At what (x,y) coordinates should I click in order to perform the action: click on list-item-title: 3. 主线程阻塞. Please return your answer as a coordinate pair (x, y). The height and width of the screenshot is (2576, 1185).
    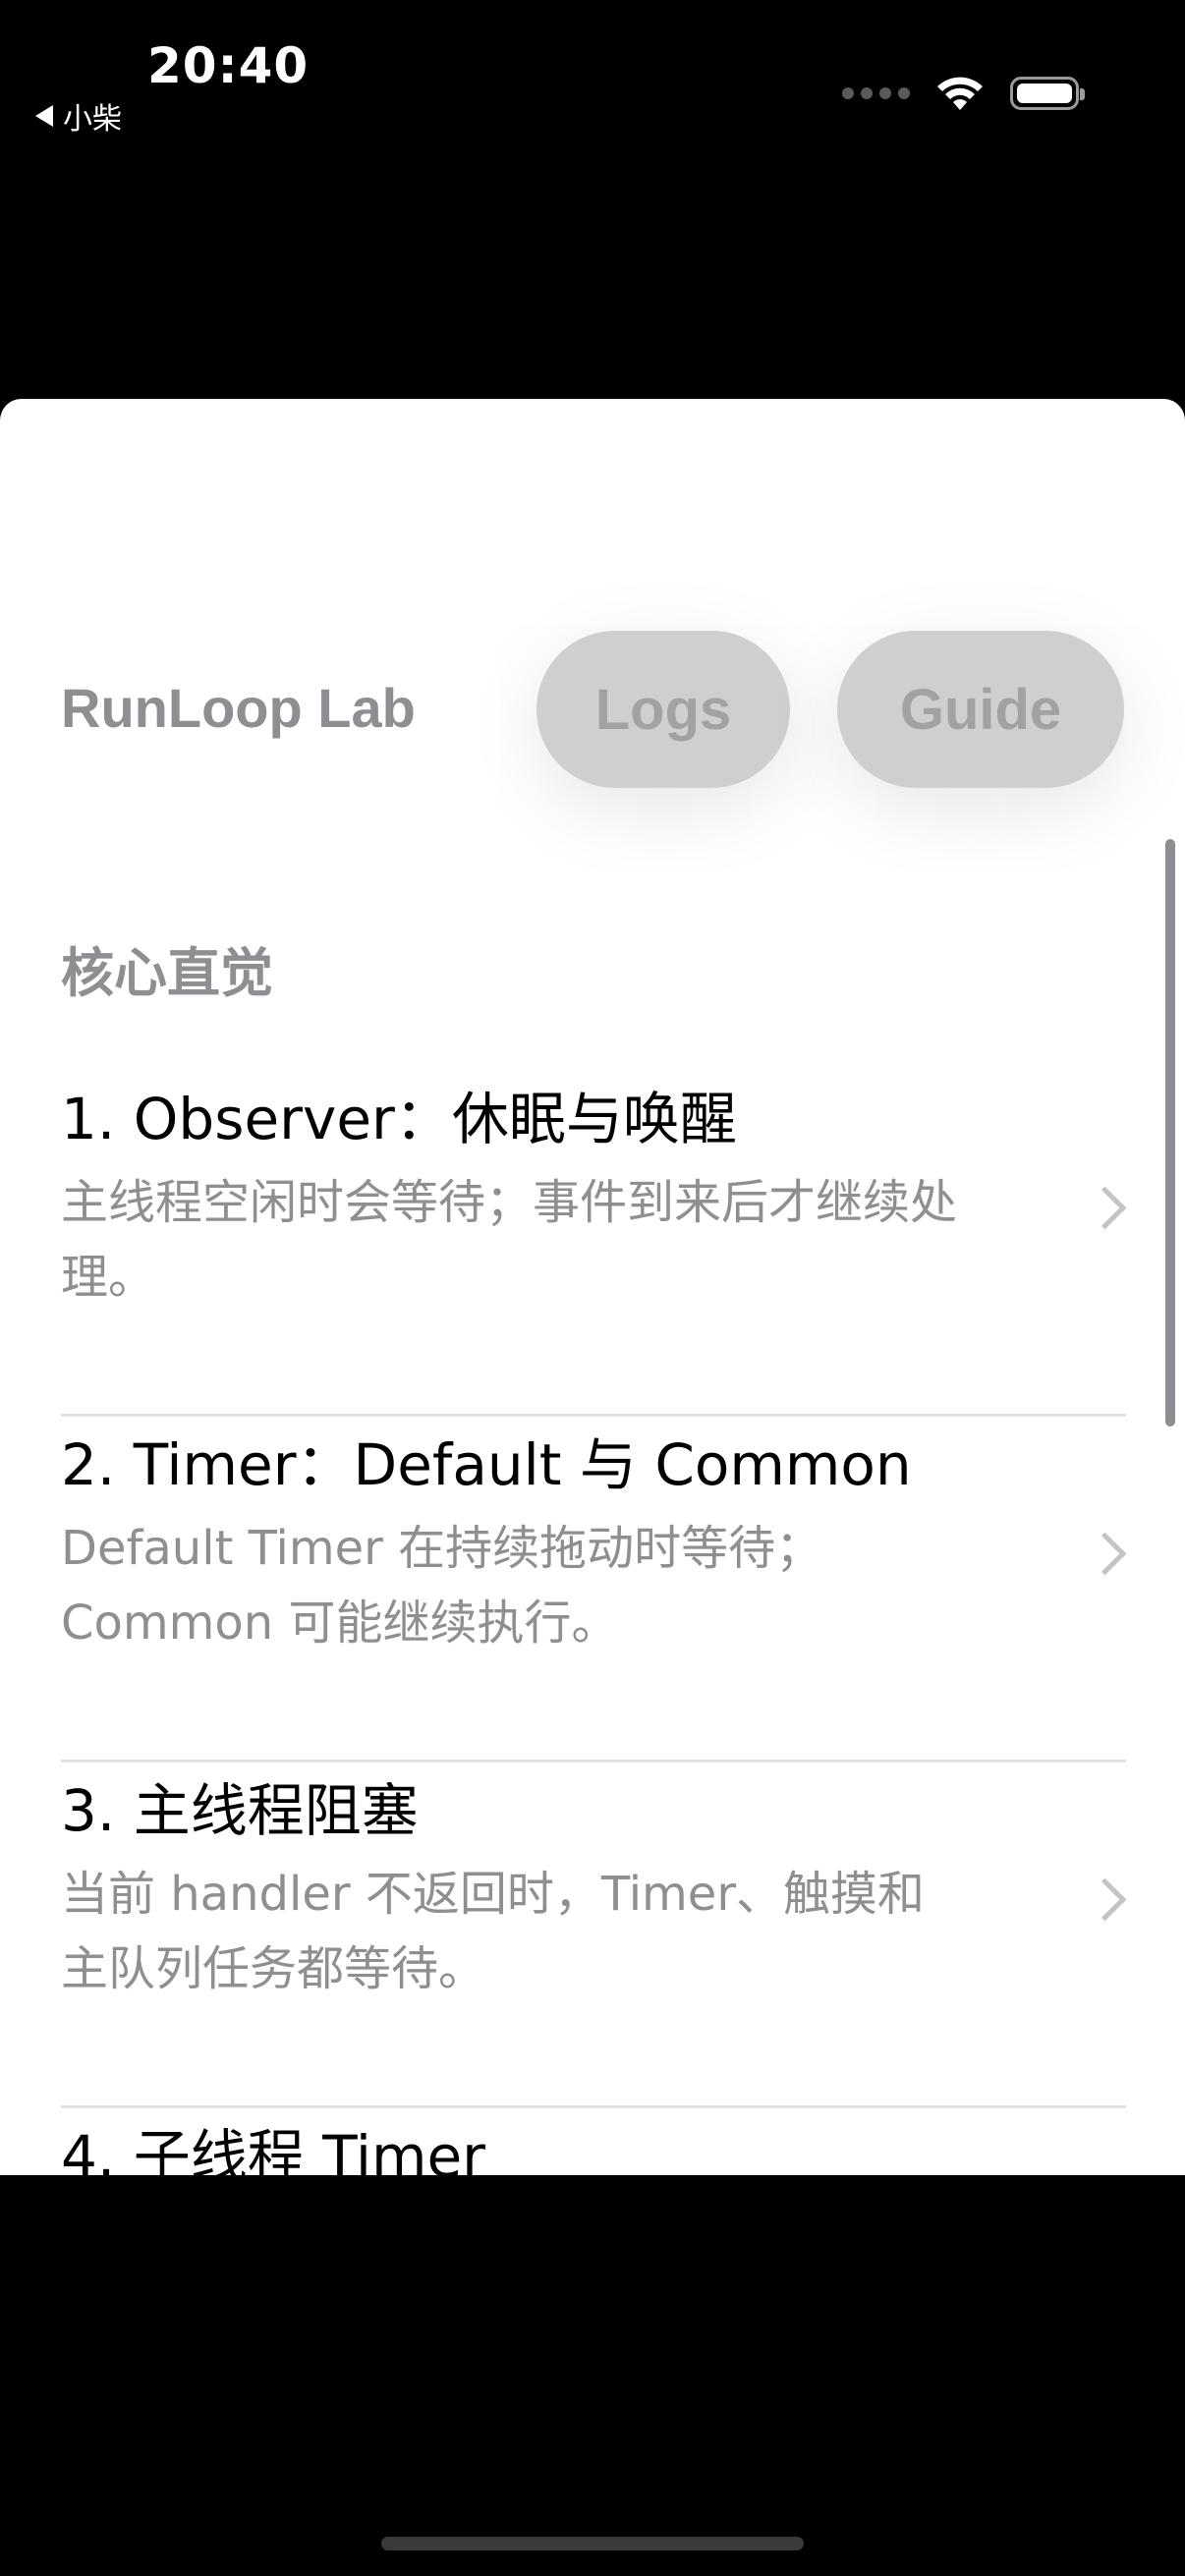
    Looking at the image, I should click on (240, 1810).